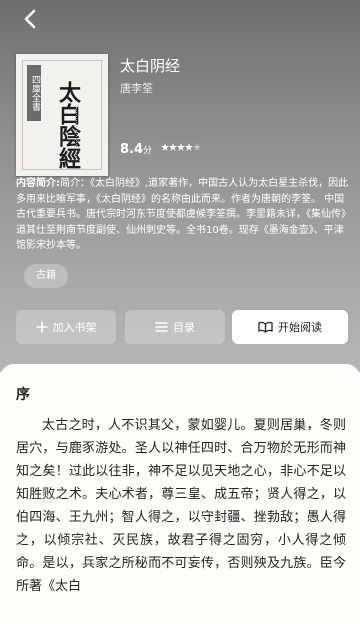 This screenshot has height=624, width=360. I want to click on rating-unit: 分, so click(148, 151).